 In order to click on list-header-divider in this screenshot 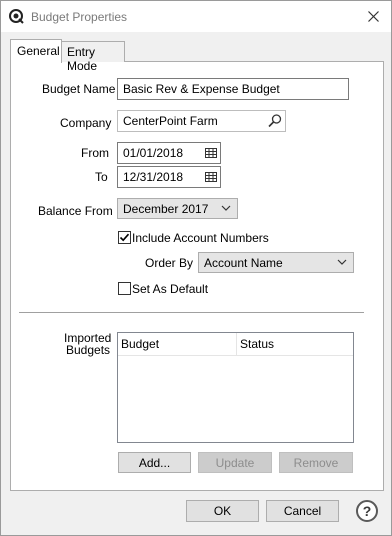, I will do `click(235, 355)`.